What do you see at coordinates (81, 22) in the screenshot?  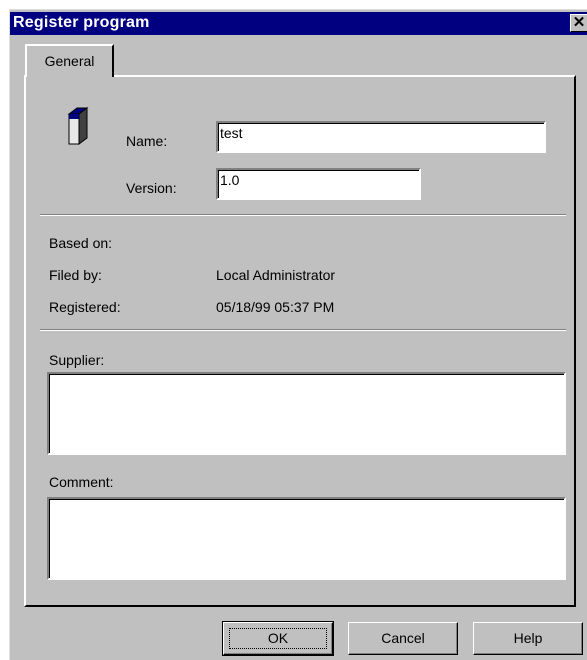 I see `window-title: Register program` at bounding box center [81, 22].